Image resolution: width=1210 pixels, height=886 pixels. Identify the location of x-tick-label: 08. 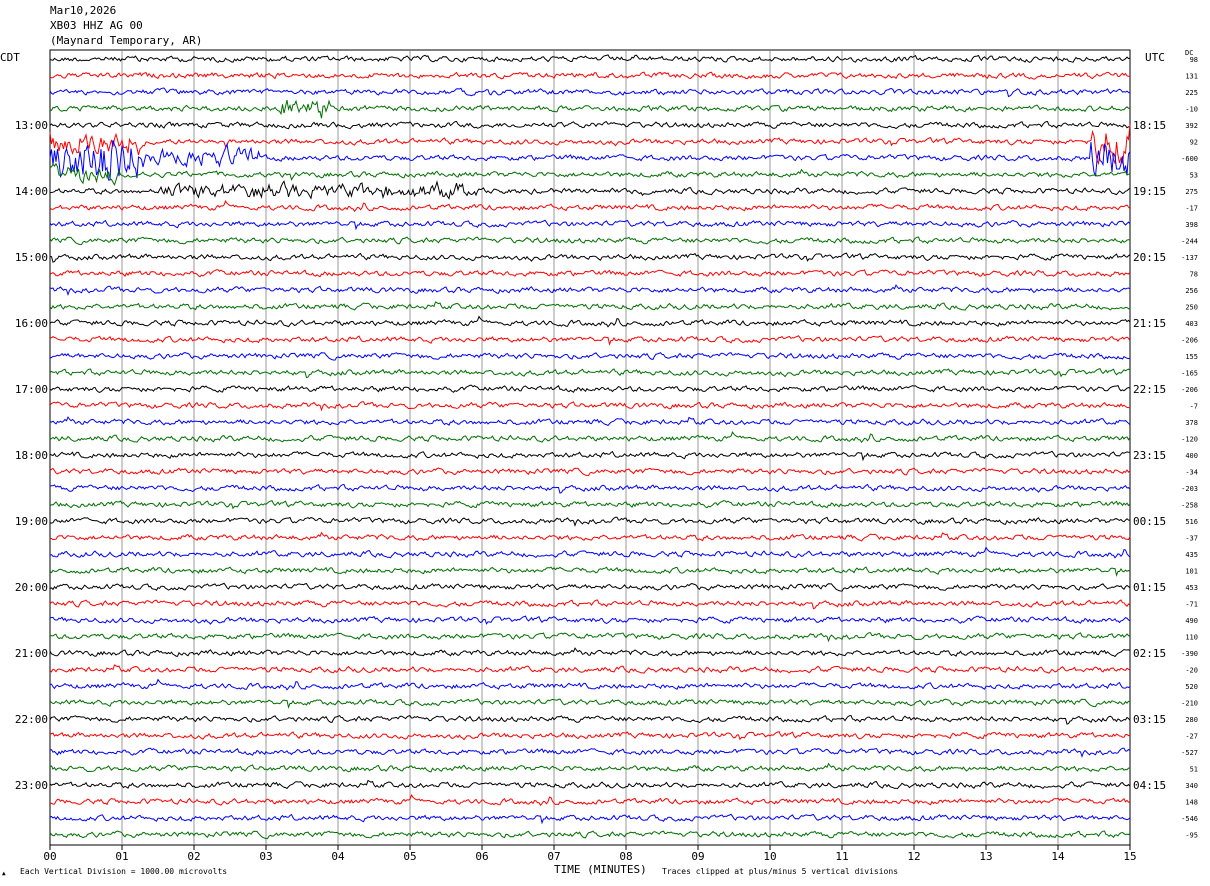
(625, 856).